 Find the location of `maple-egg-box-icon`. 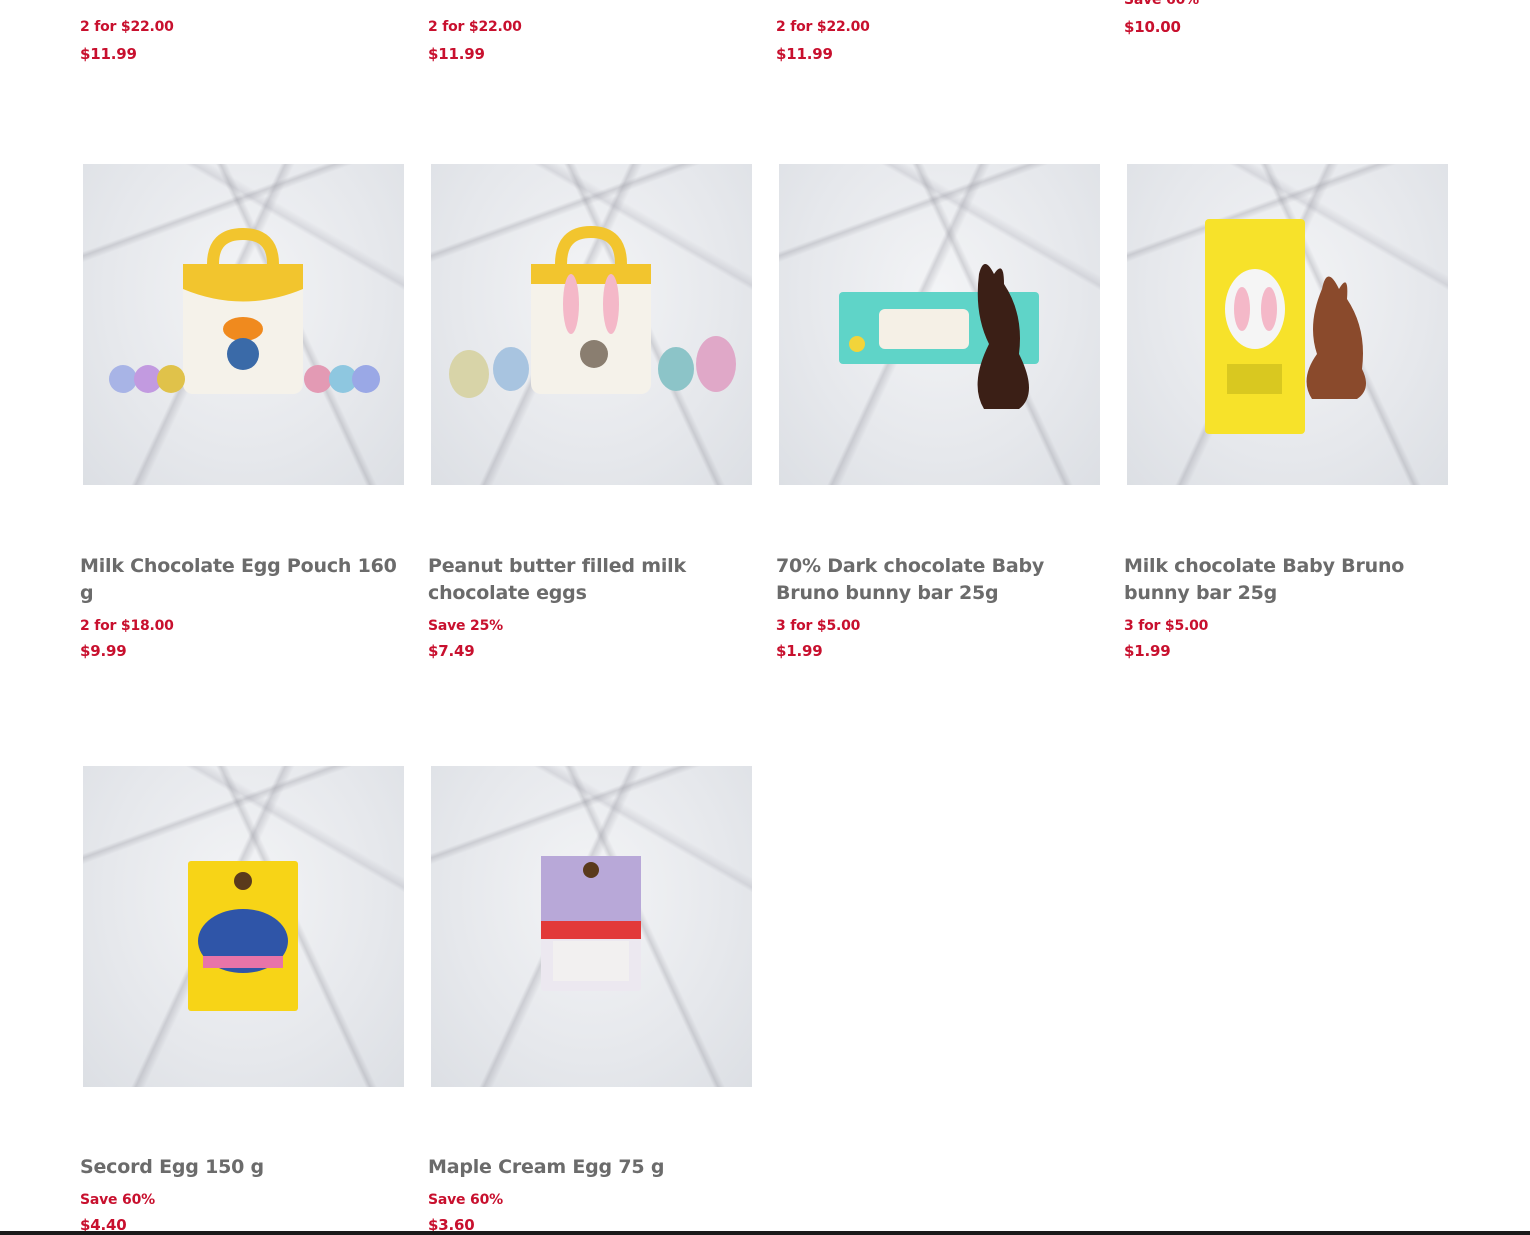

maple-egg-box-icon is located at coordinates (591, 923).